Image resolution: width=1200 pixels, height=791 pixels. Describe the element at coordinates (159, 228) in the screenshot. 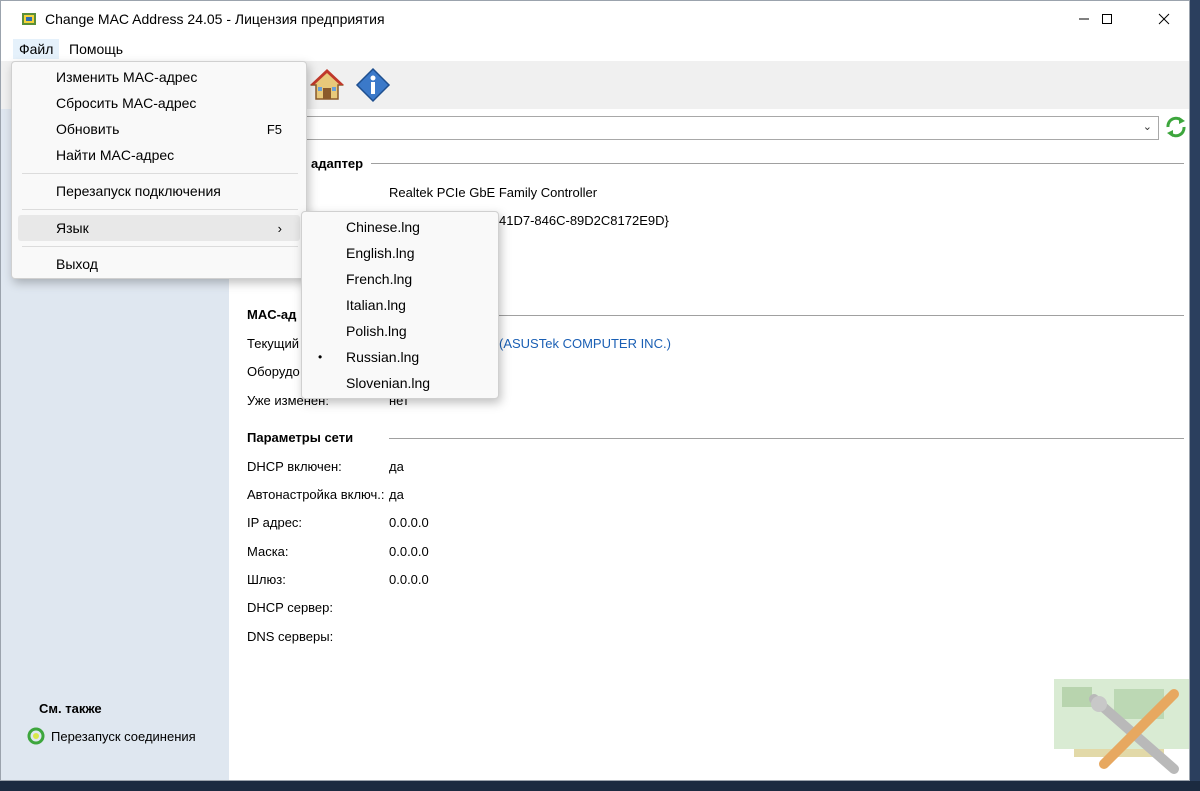

I see `menu-item-language: Язык ›` at that location.